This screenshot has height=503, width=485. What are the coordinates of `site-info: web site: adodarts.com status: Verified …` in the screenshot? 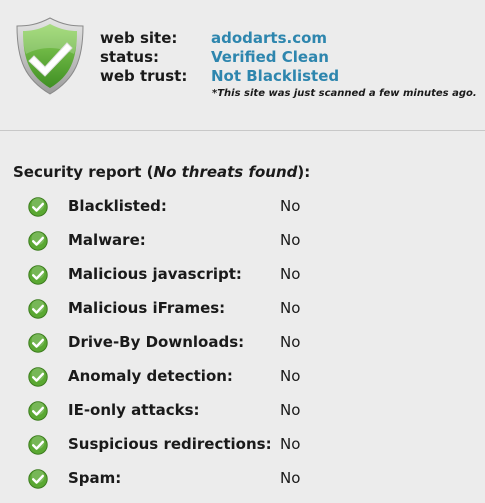 It's located at (219, 57).